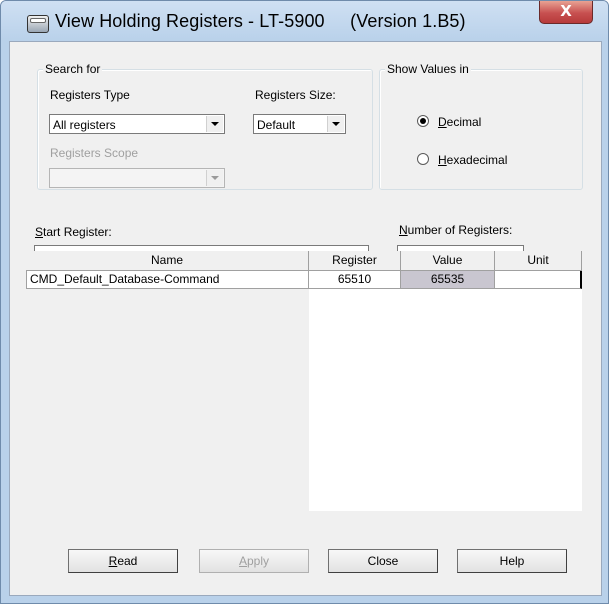 This screenshot has height=604, width=609. What do you see at coordinates (538, 280) in the screenshot?
I see `cell-unit` at bounding box center [538, 280].